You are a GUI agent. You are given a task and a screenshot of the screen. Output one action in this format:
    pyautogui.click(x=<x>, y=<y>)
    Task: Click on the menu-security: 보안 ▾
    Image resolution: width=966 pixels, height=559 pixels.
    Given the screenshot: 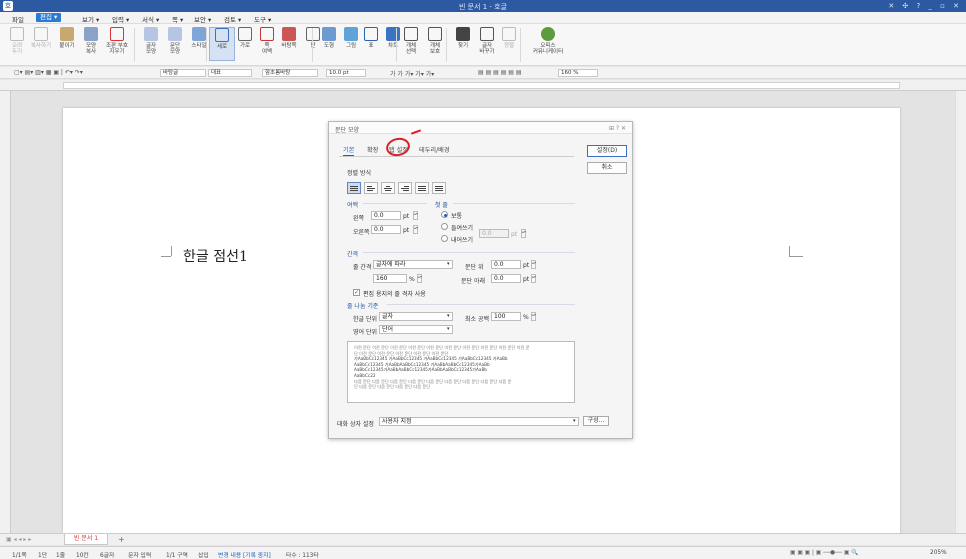 What is the action you would take?
    pyautogui.click(x=202, y=19)
    